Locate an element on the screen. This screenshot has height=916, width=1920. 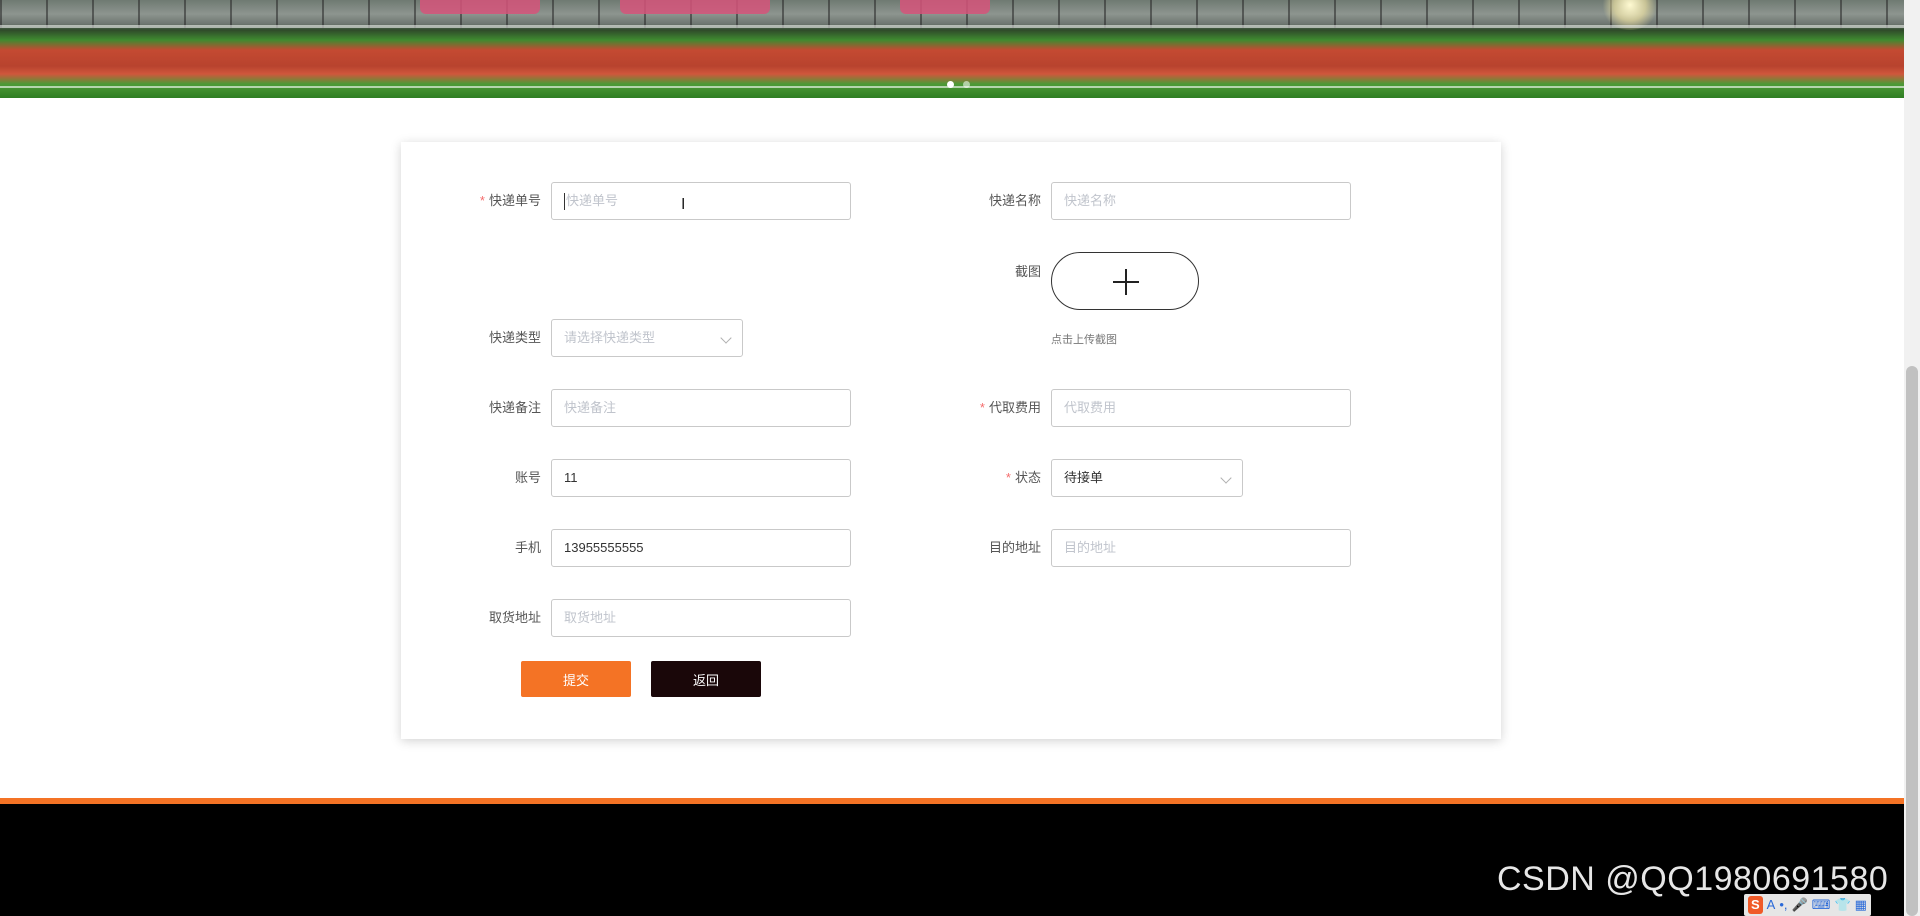
keyboard-icon: ⌨ is located at coordinates (1821, 905).